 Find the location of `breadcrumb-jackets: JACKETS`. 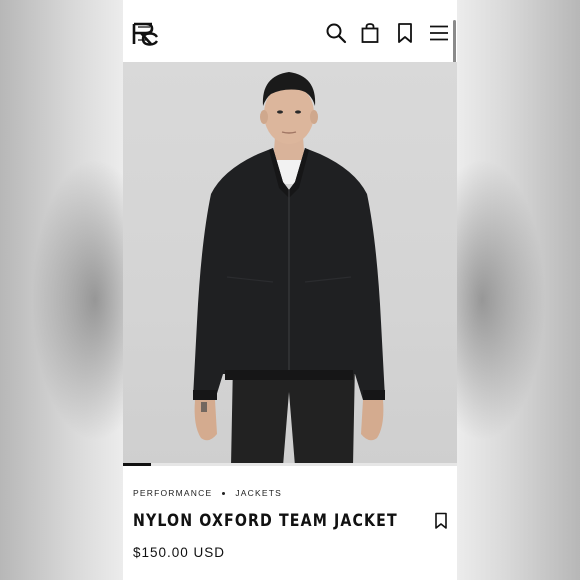

breadcrumb-jackets: JACKETS is located at coordinates (258, 493).